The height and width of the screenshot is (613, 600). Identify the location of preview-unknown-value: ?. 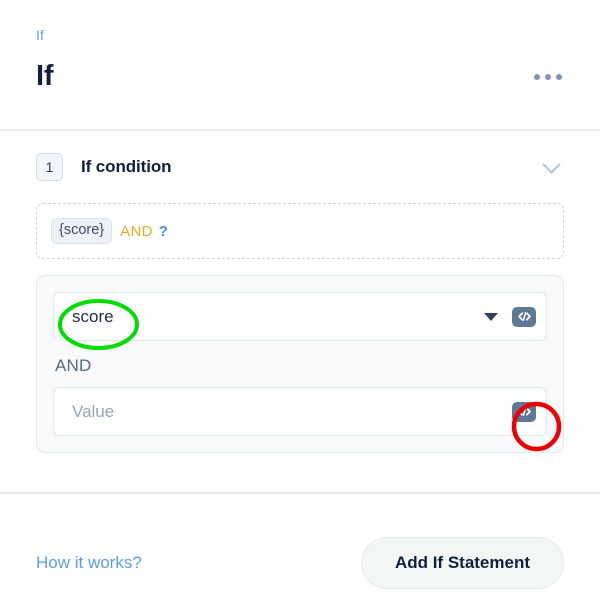
(163, 231).